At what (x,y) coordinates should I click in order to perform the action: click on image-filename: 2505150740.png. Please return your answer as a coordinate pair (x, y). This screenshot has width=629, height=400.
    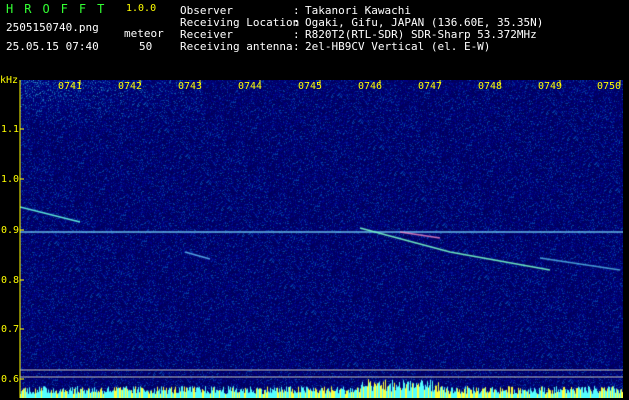
    Looking at the image, I should click on (52, 27).